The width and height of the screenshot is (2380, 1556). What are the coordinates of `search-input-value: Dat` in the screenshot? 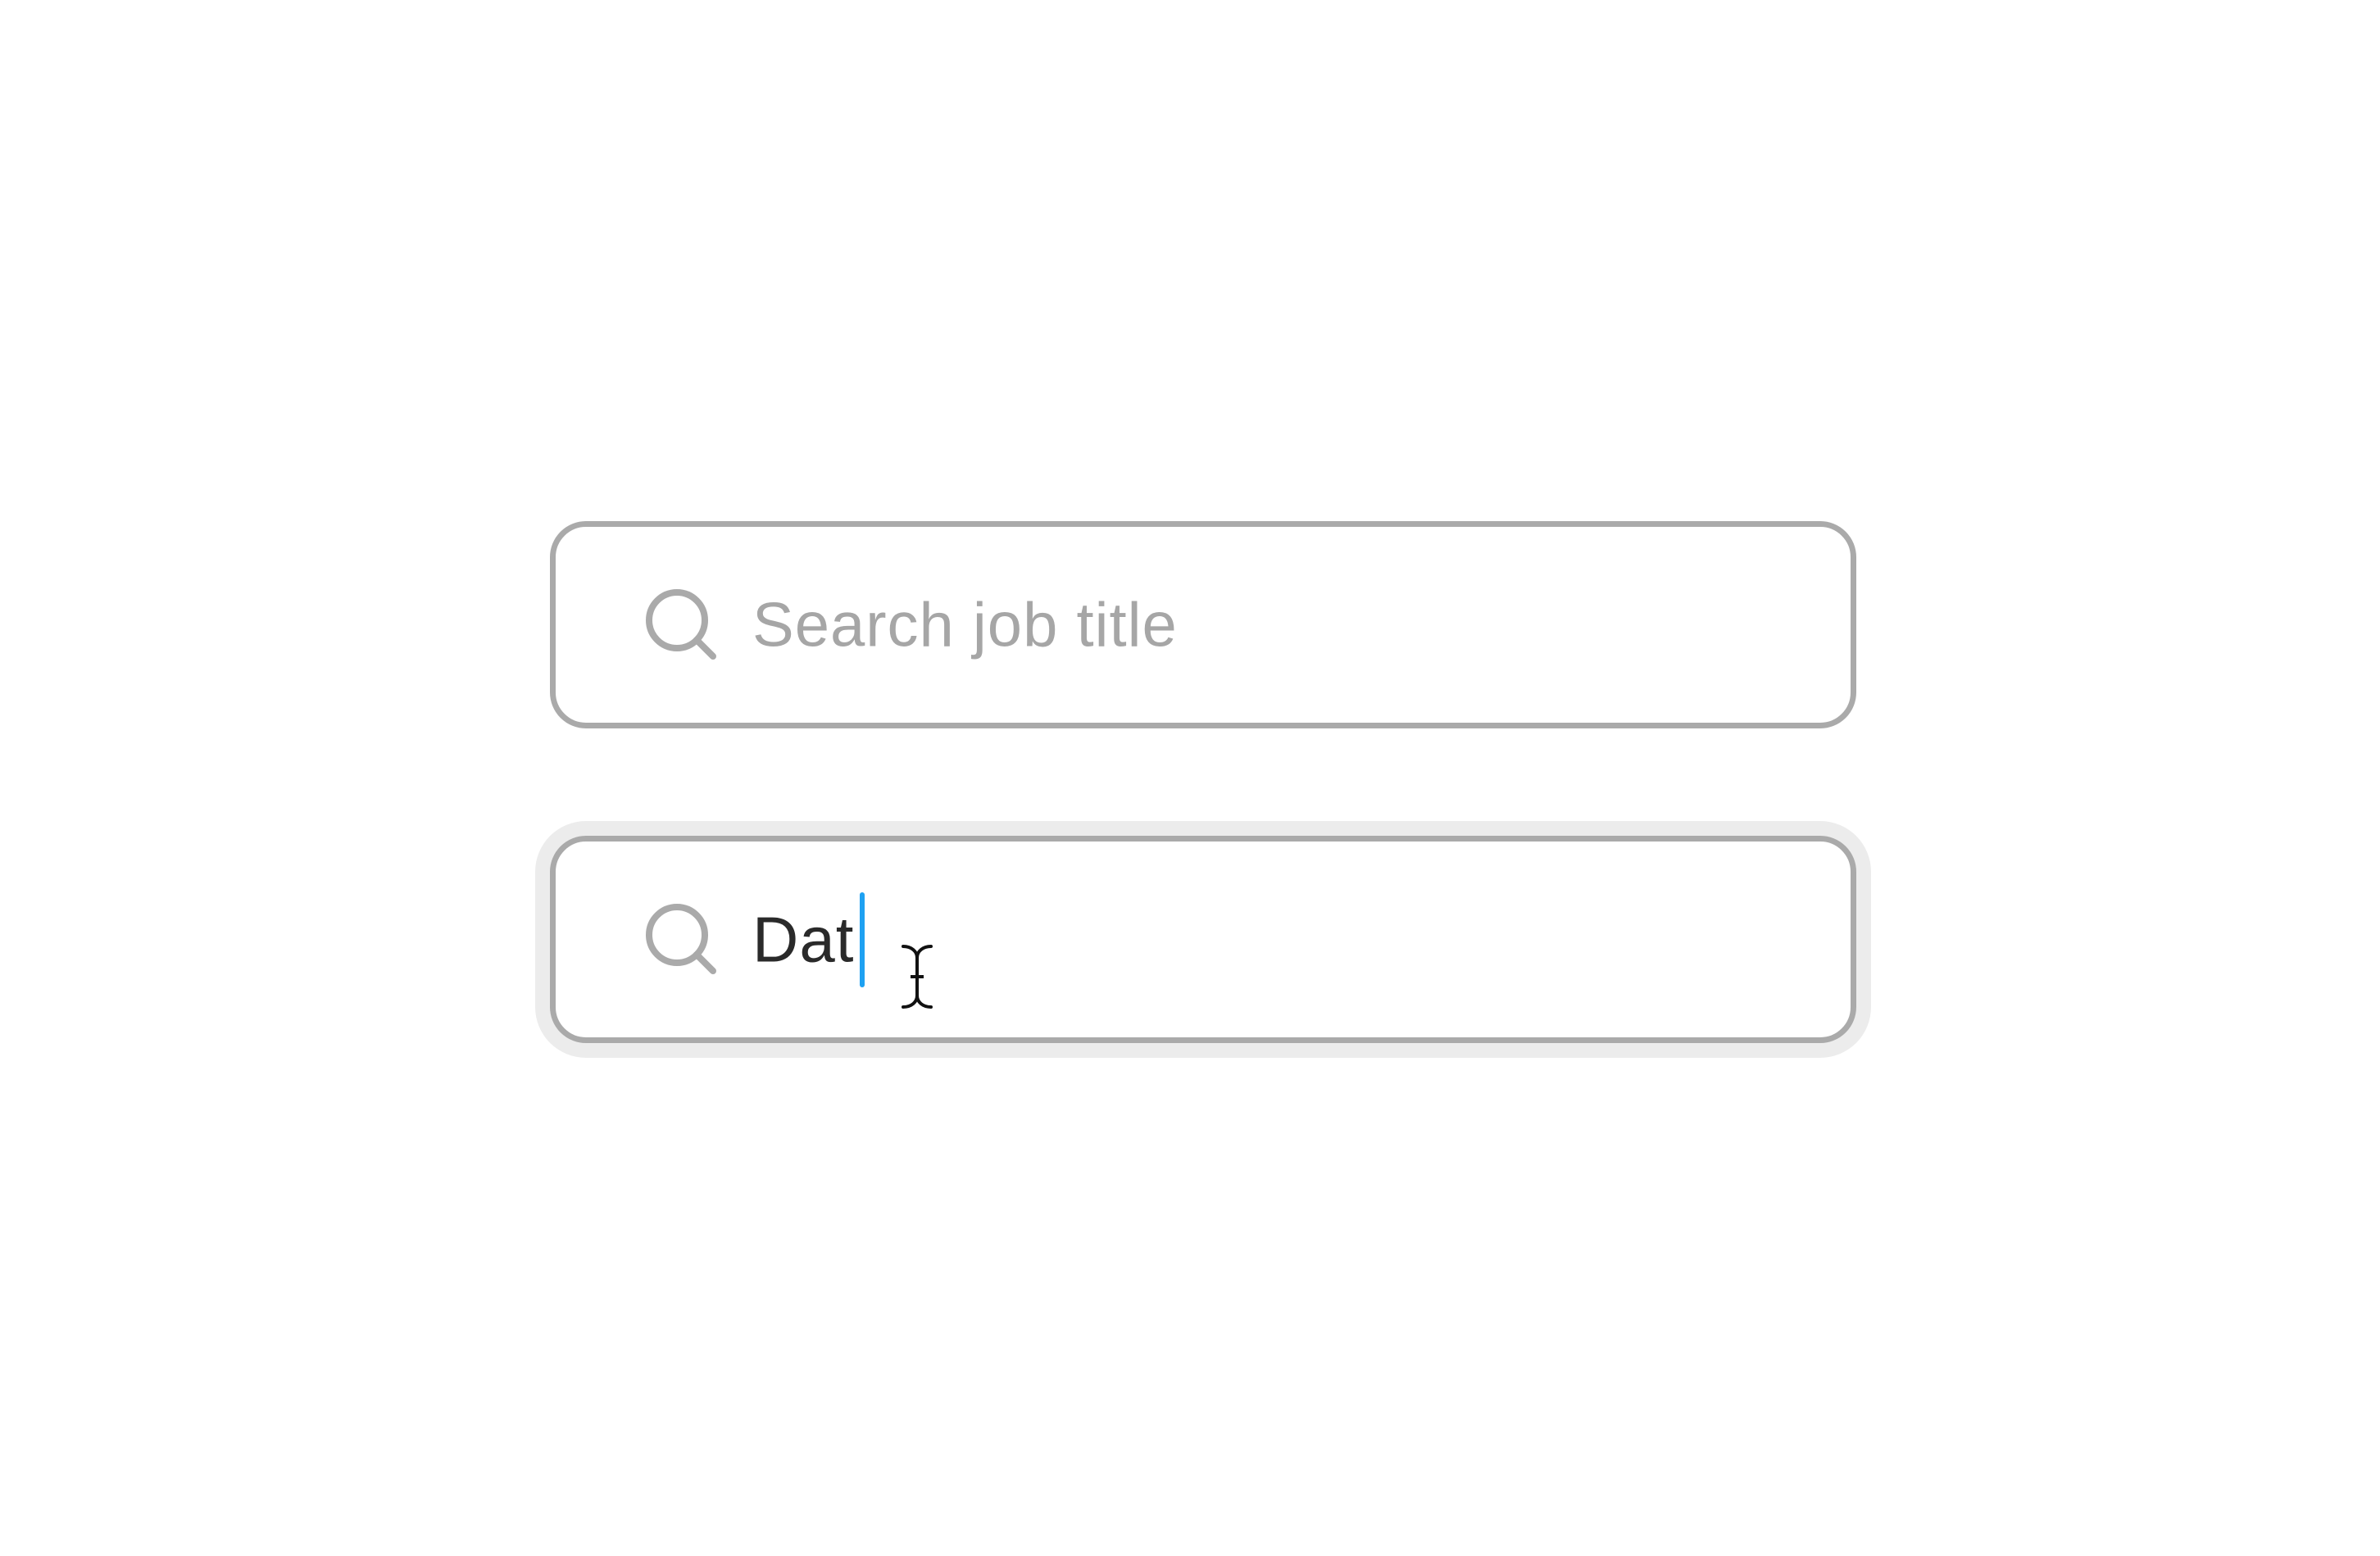 It's located at (803, 939).